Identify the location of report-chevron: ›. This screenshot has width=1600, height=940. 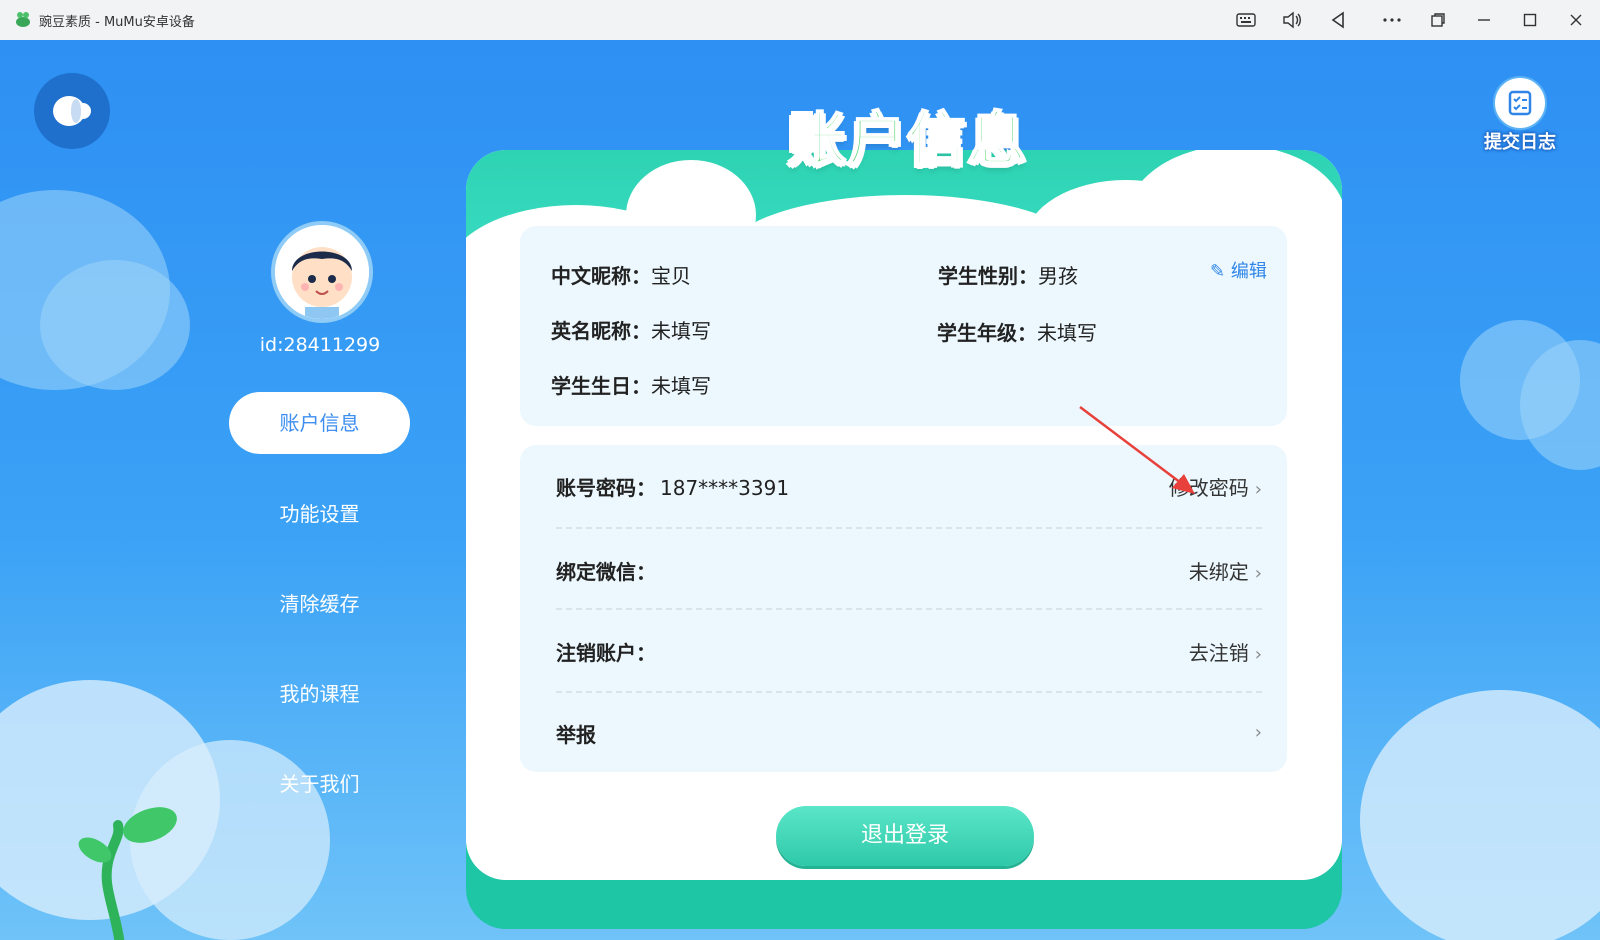
(1255, 731).